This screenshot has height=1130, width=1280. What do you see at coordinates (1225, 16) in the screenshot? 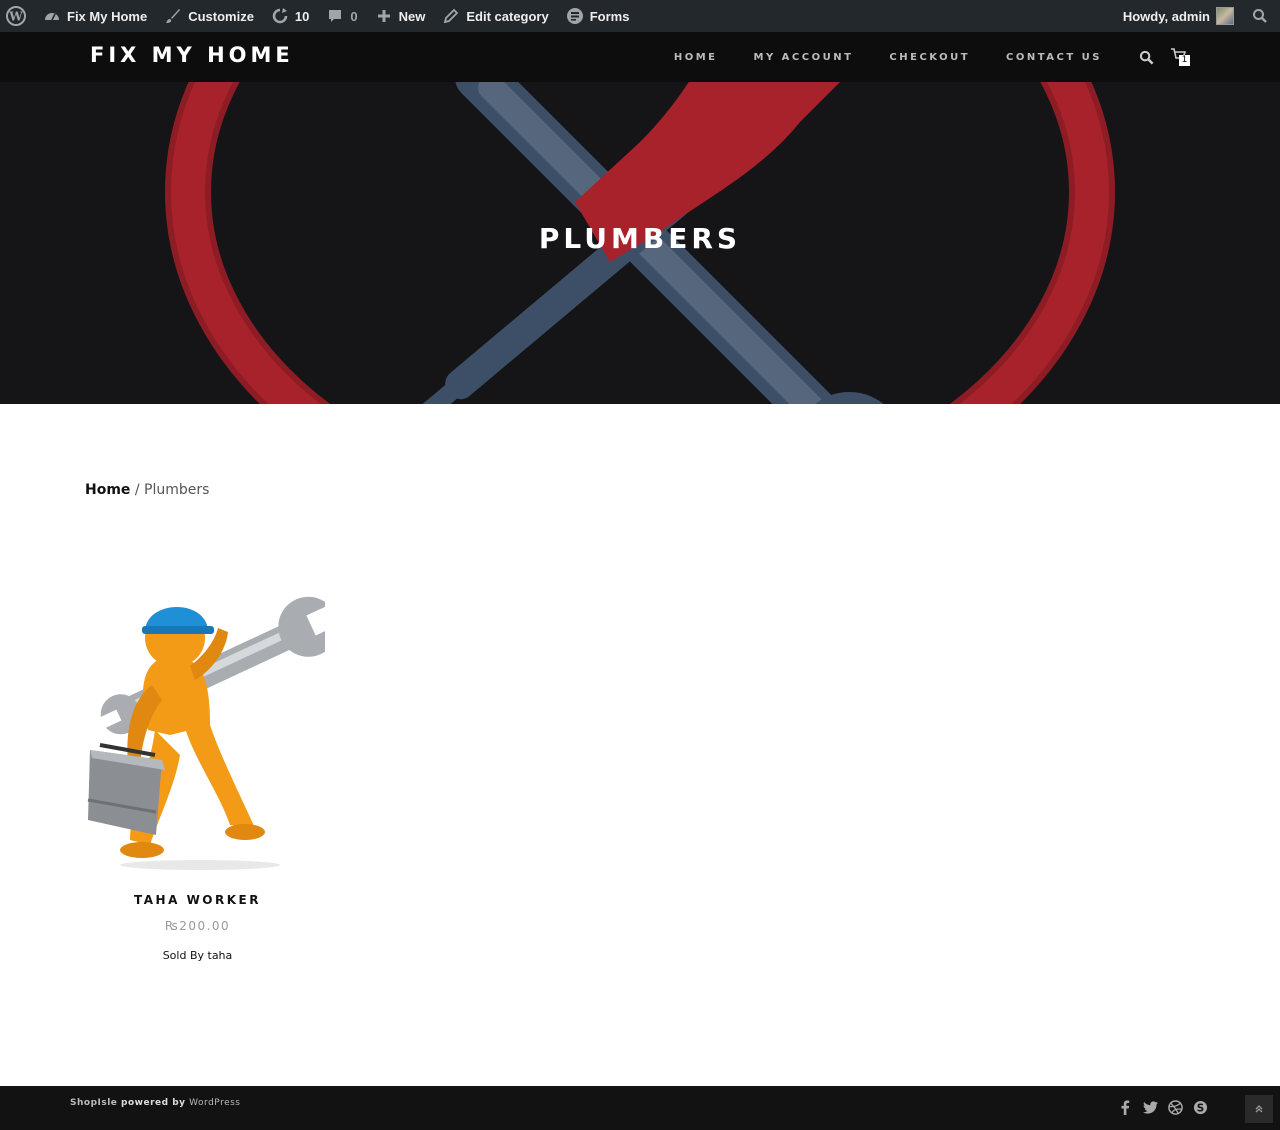
I see `avatar` at bounding box center [1225, 16].